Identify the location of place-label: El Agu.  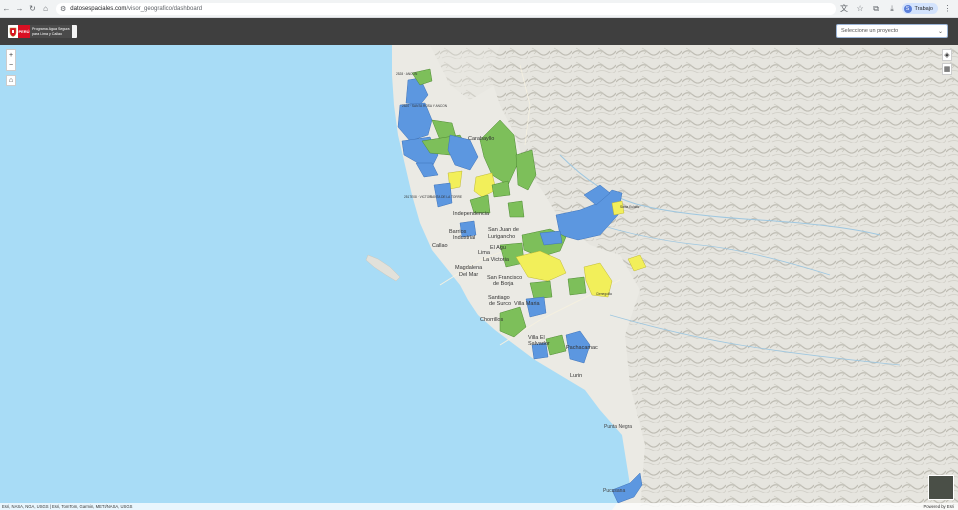
(498, 248).